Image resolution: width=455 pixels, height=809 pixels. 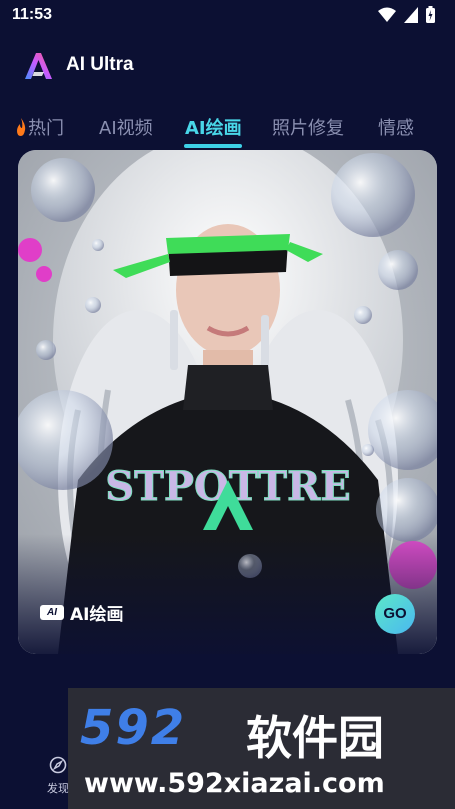 I want to click on tab-hot: 热门, so click(x=40, y=127).